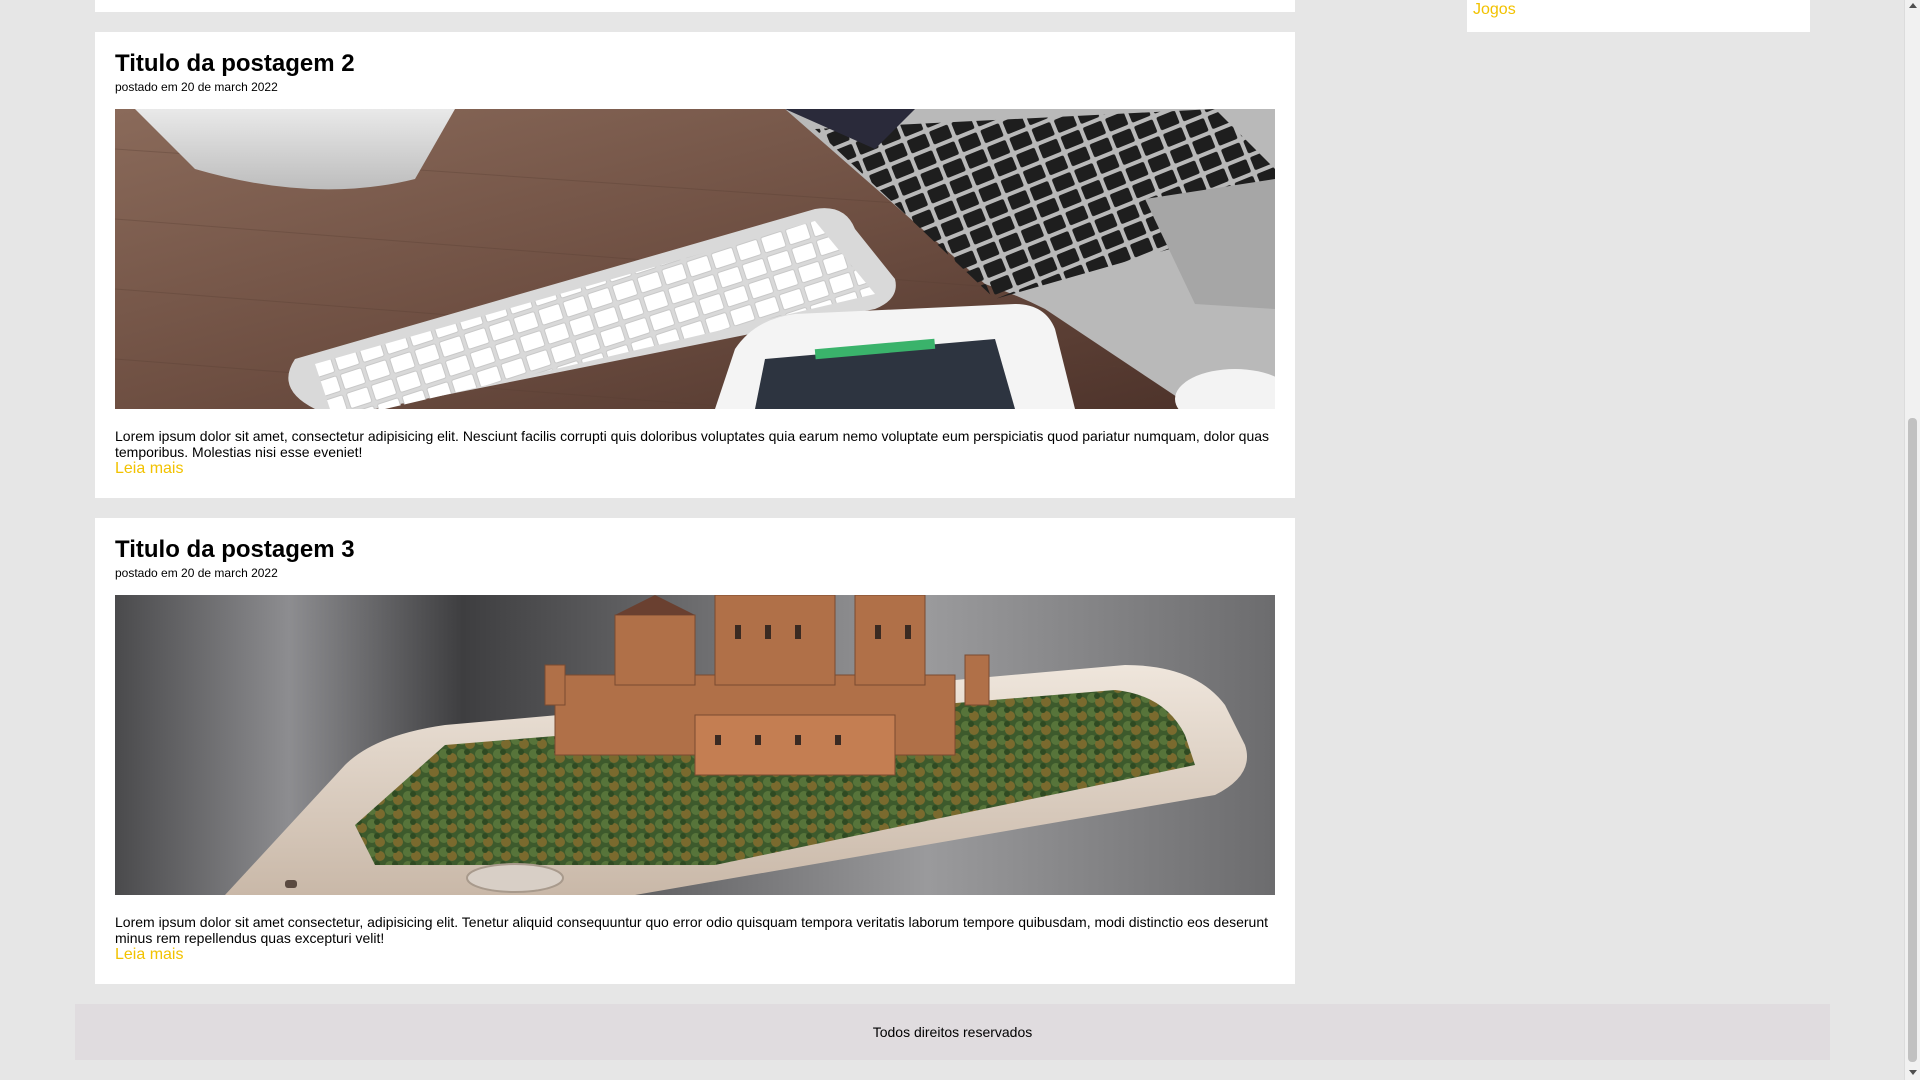 This screenshot has height=1080, width=1920. Describe the element at coordinates (1912, 740) in the screenshot. I see `scrollbar-thumb` at that location.